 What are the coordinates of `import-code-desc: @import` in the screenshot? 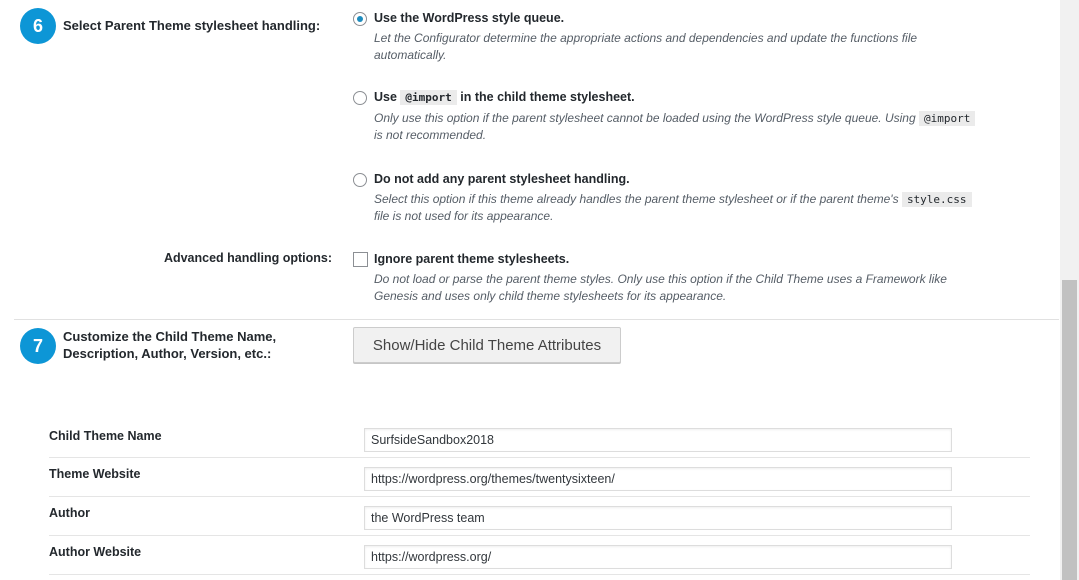 It's located at (947, 118).